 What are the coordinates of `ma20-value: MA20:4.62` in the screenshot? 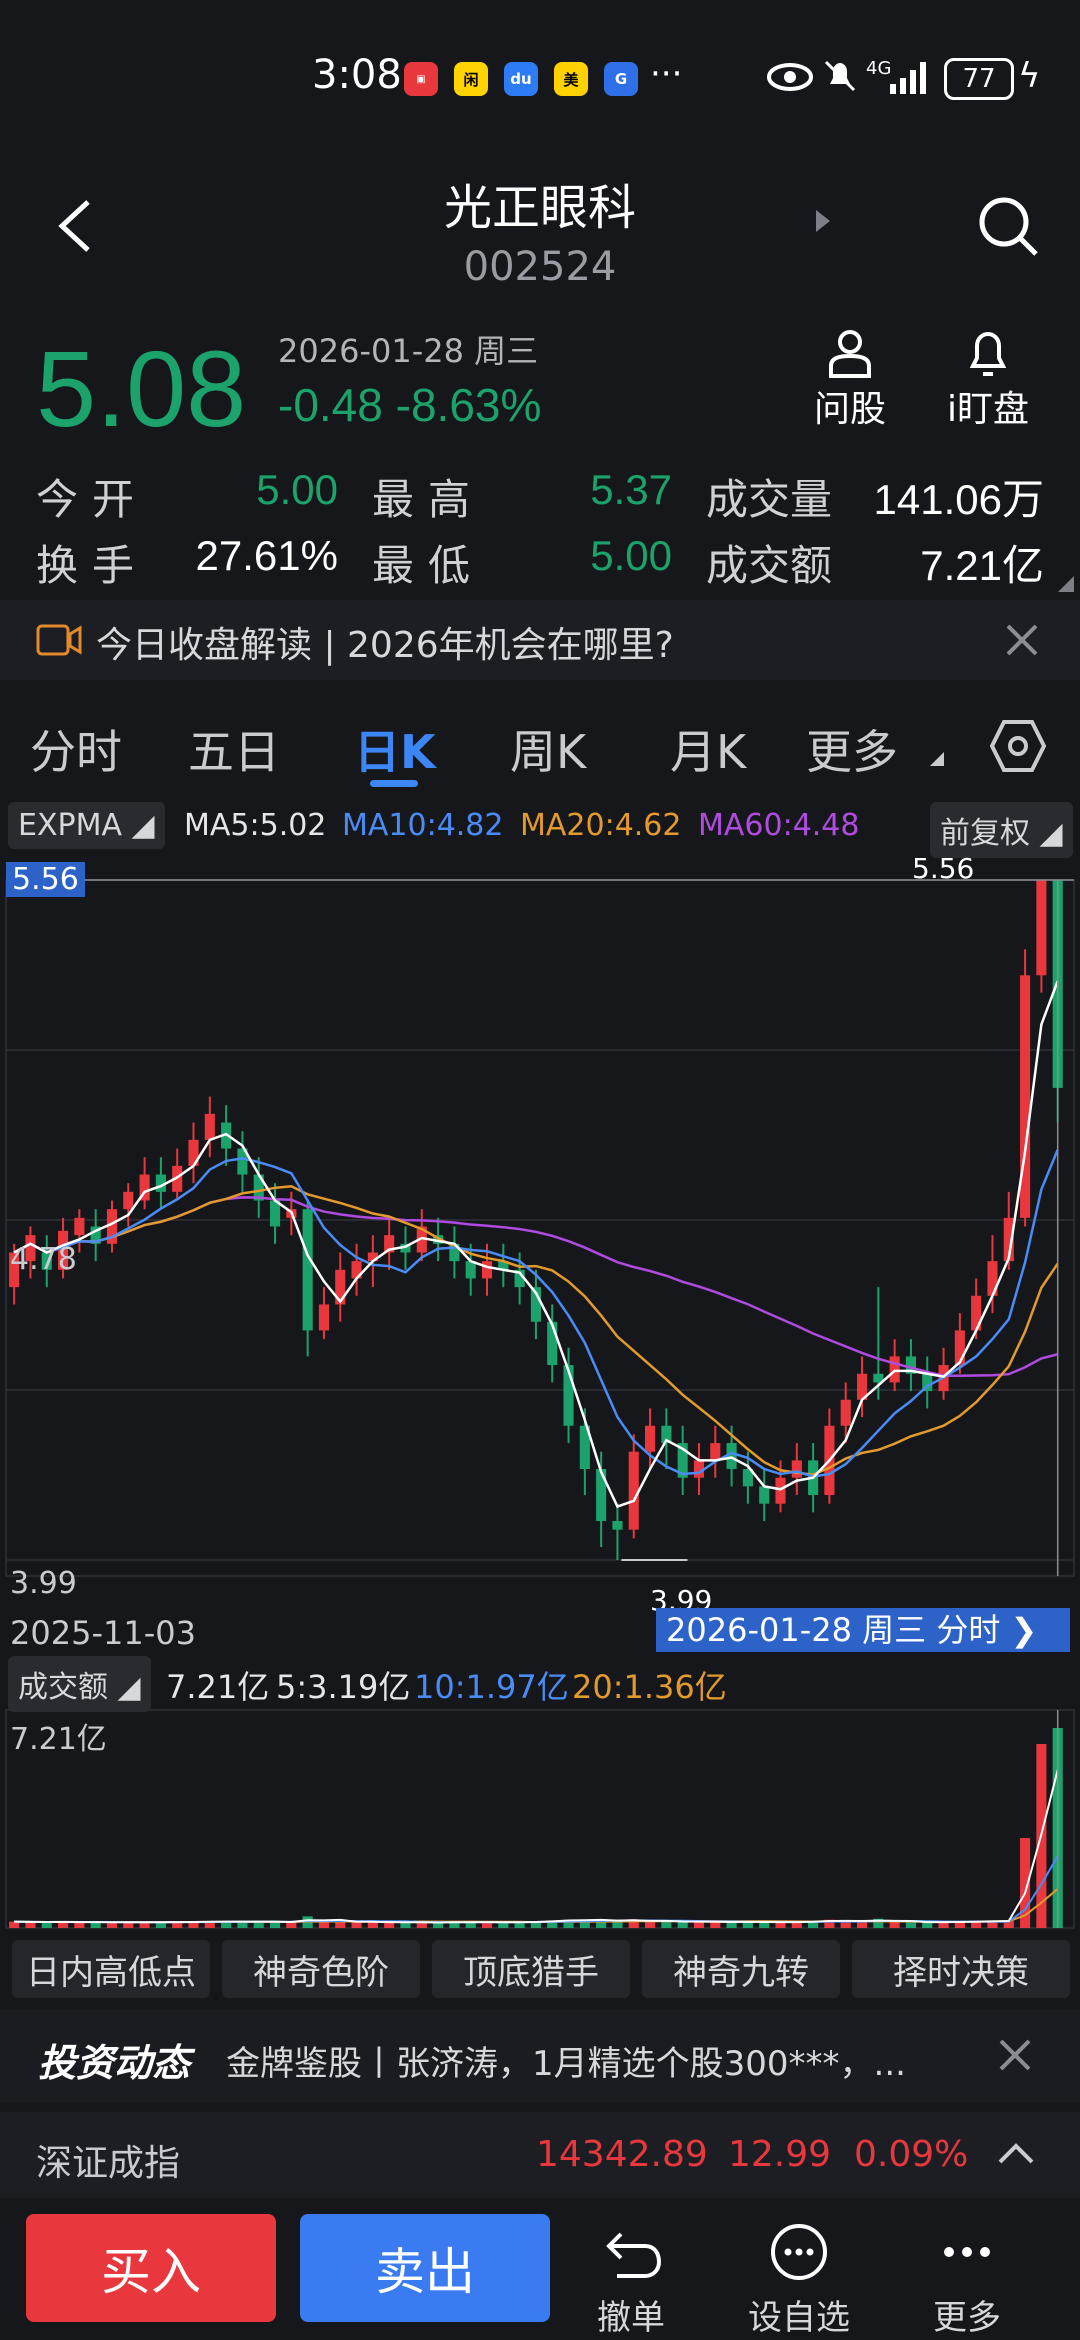 It's located at (601, 825).